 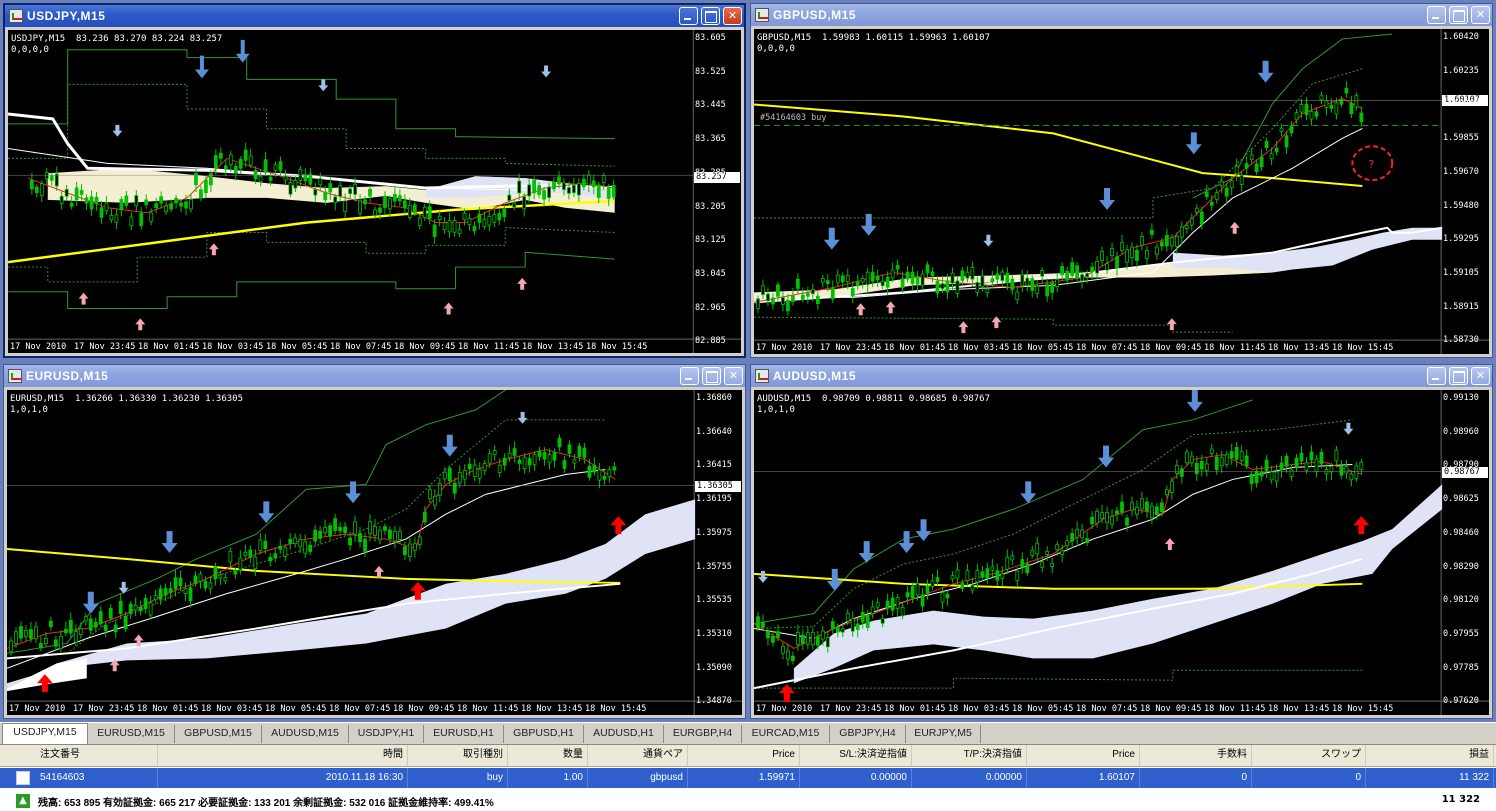 What do you see at coordinates (1121, 376) in the screenshot?
I see `window-titlebar: AUDUSD,M15` at bounding box center [1121, 376].